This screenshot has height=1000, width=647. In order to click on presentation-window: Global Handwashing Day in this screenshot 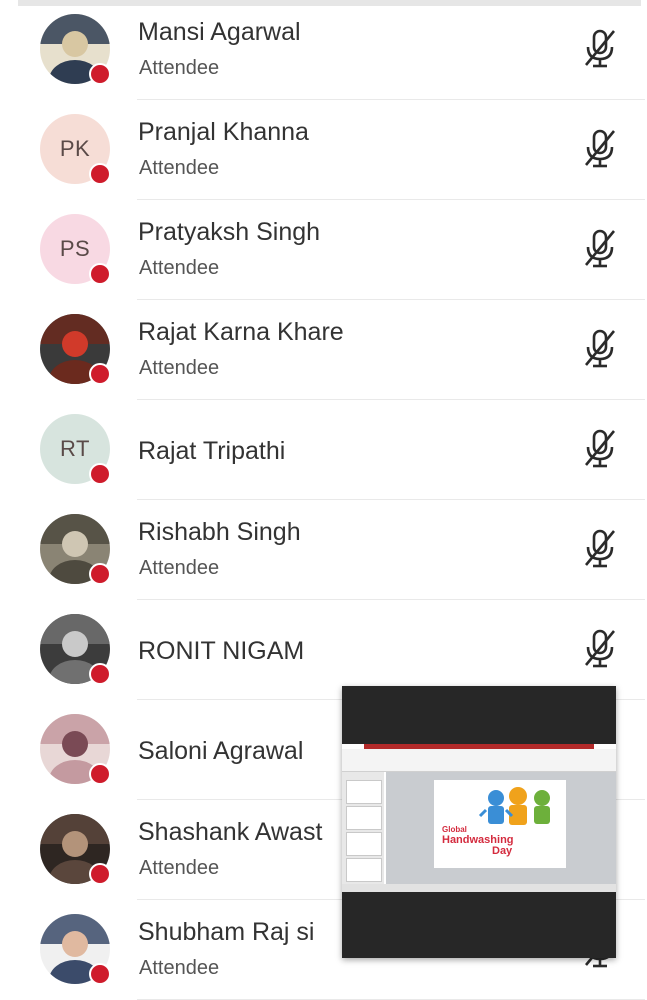, I will do `click(479, 818)`.